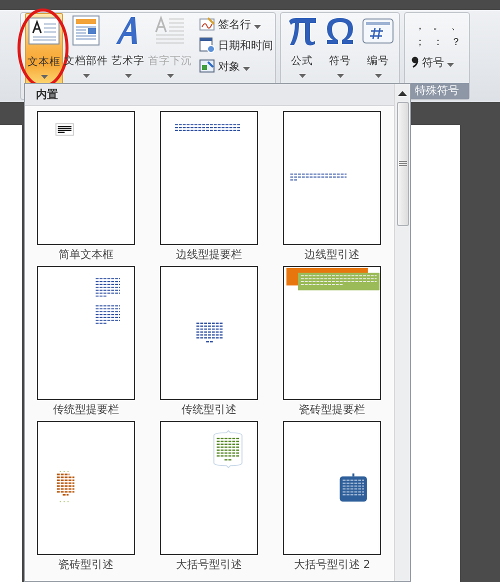 Image resolution: width=500 pixels, height=582 pixels. What do you see at coordinates (420, 42) in the screenshot?
I see `symbol-button: ；` at bounding box center [420, 42].